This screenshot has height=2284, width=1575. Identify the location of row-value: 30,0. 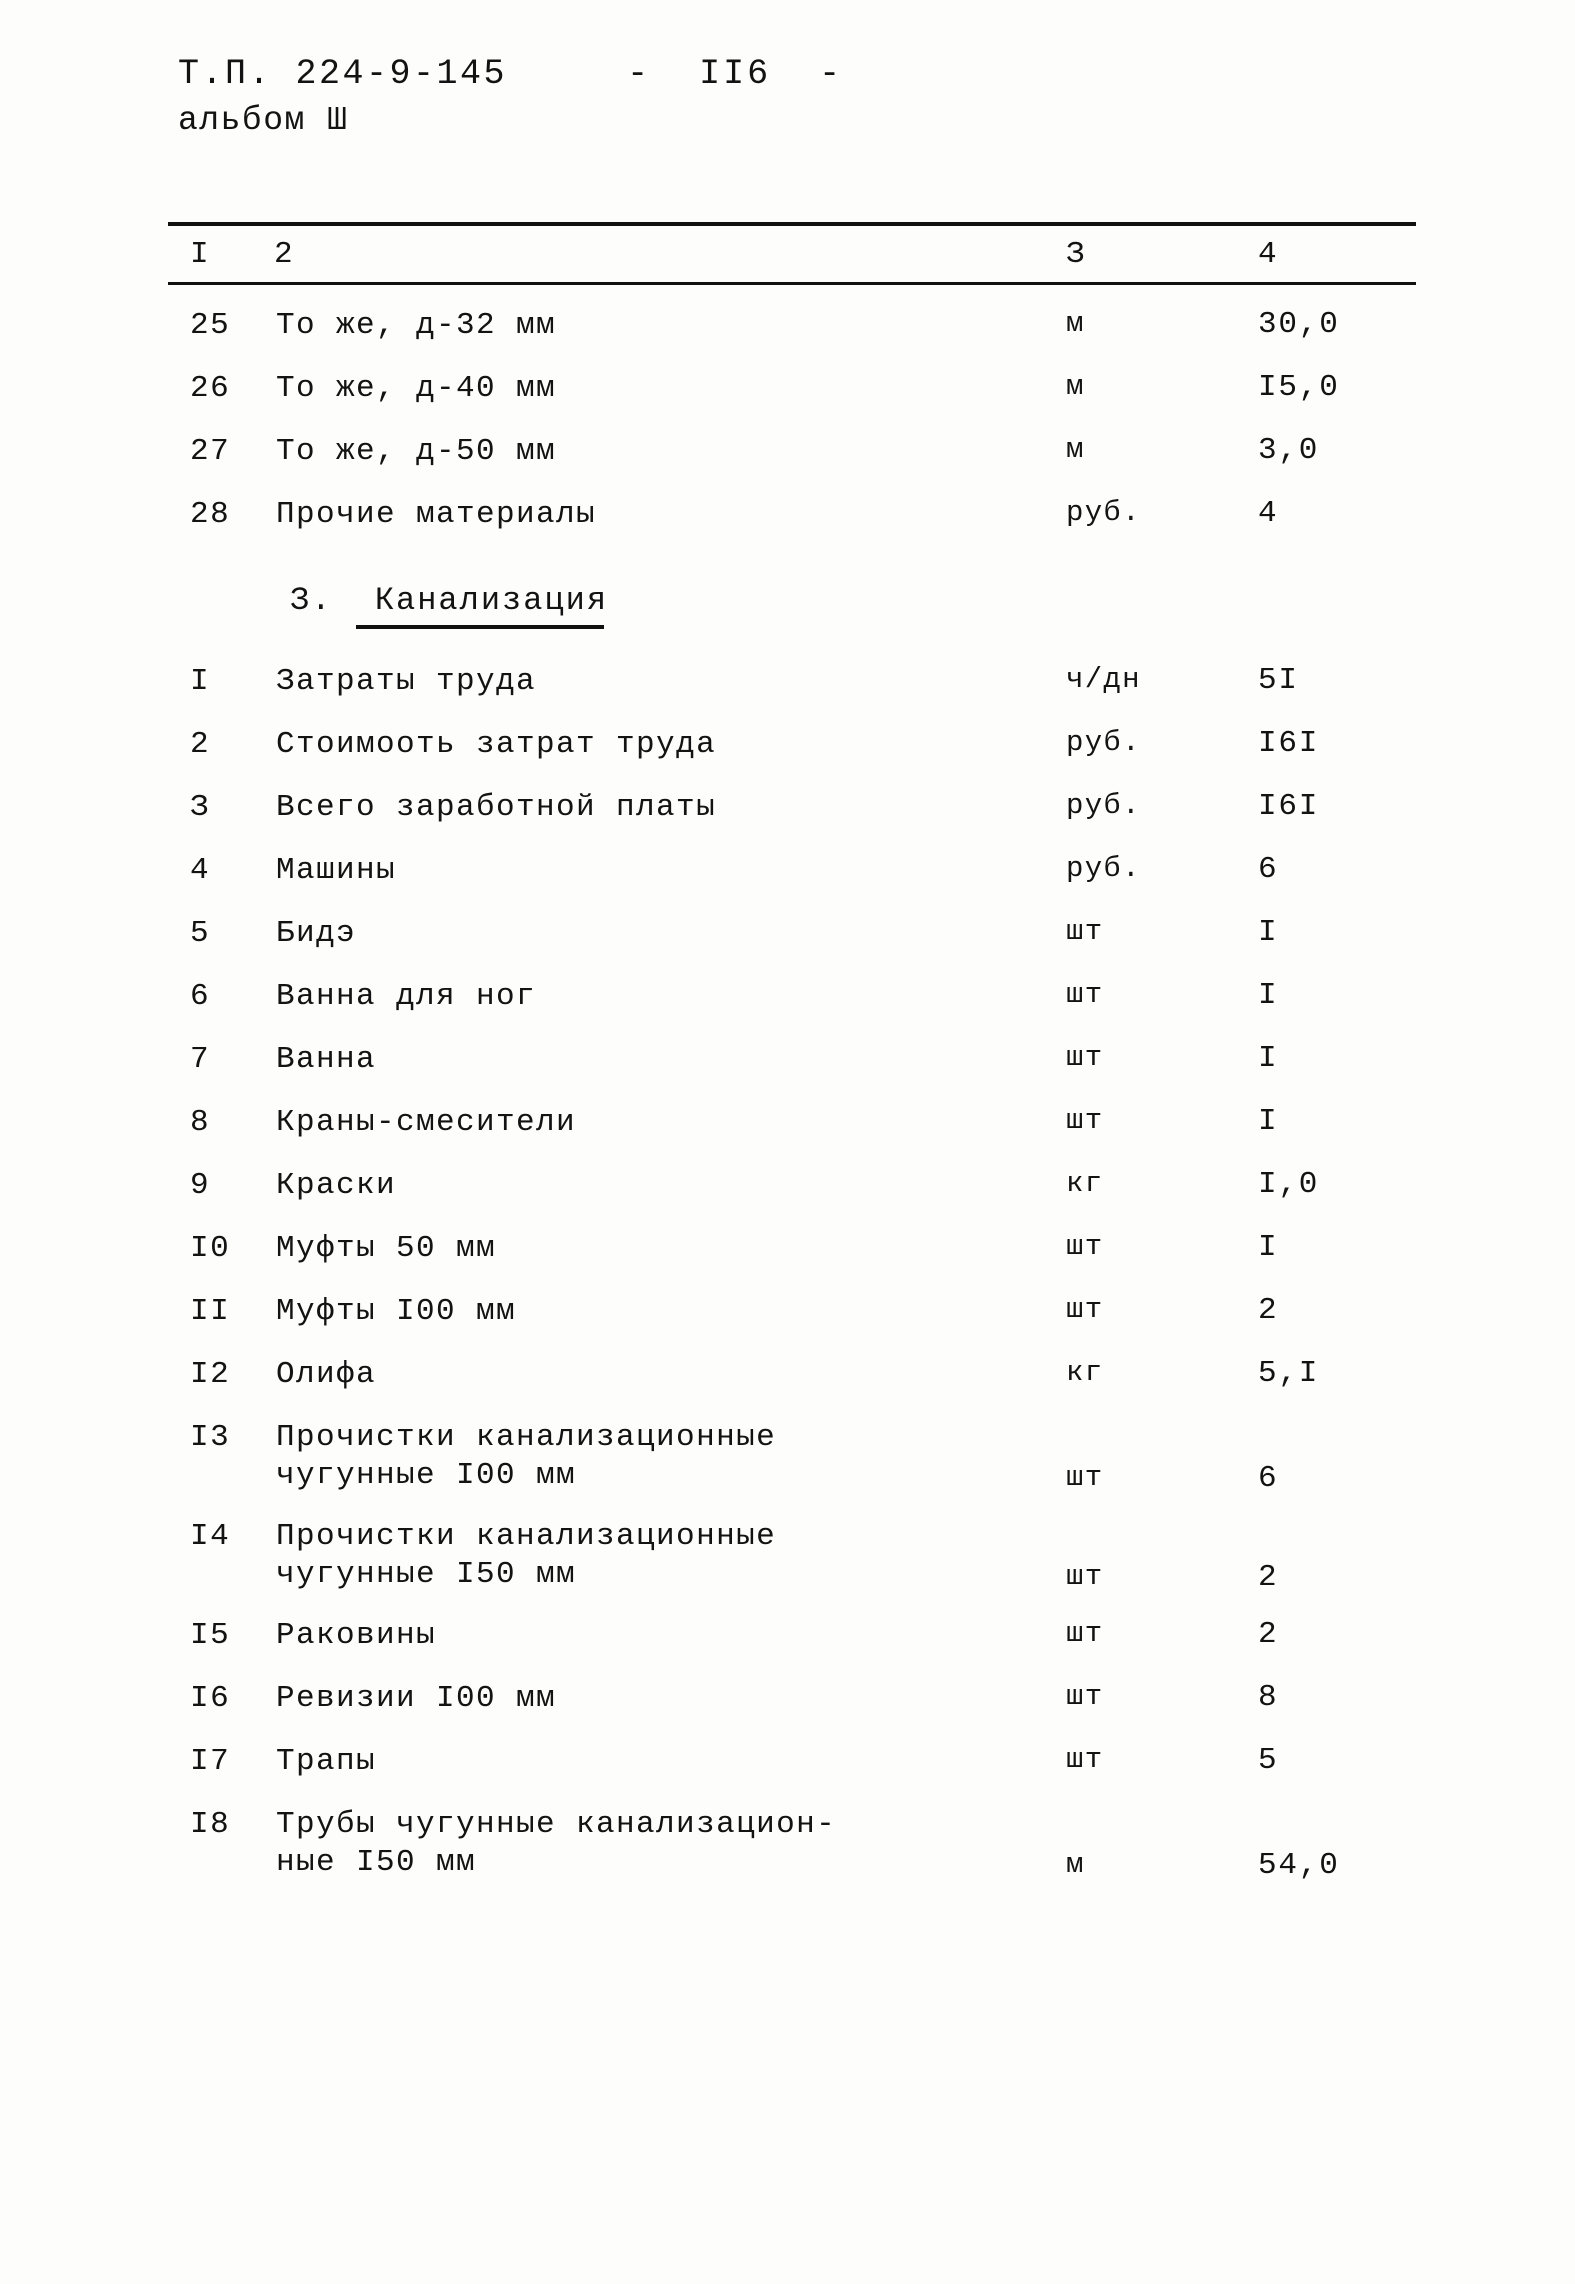
(1299, 324).